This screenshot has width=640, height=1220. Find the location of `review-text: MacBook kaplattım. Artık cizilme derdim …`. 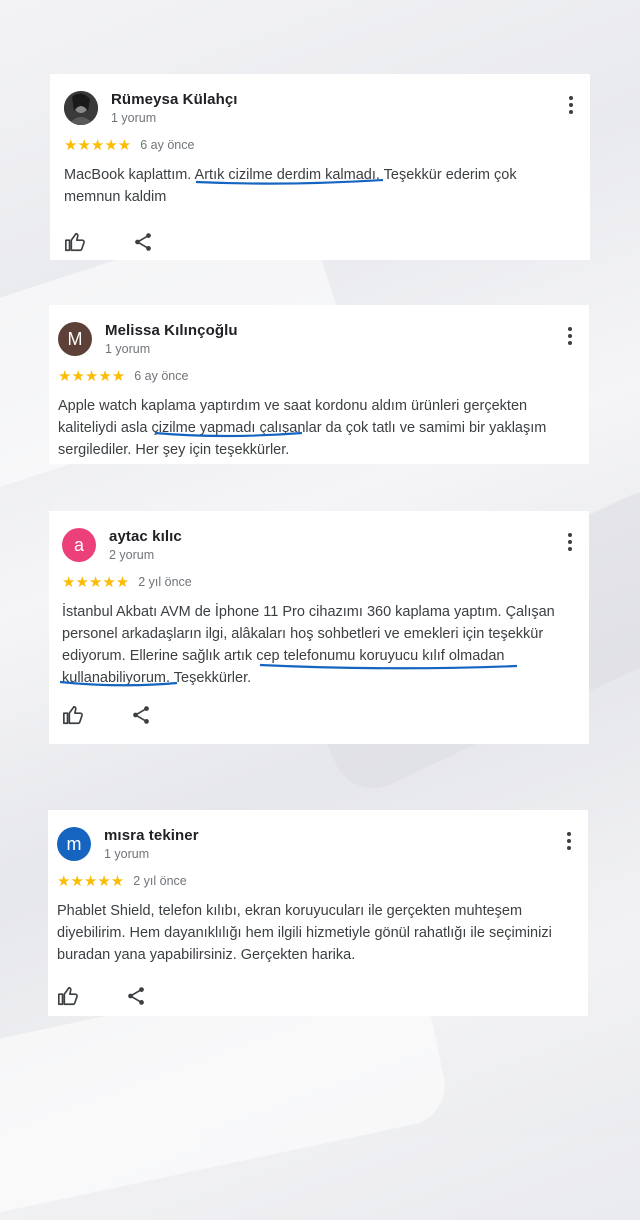

review-text: MacBook kaplattım. Artık cizilme derdim … is located at coordinates (290, 186).